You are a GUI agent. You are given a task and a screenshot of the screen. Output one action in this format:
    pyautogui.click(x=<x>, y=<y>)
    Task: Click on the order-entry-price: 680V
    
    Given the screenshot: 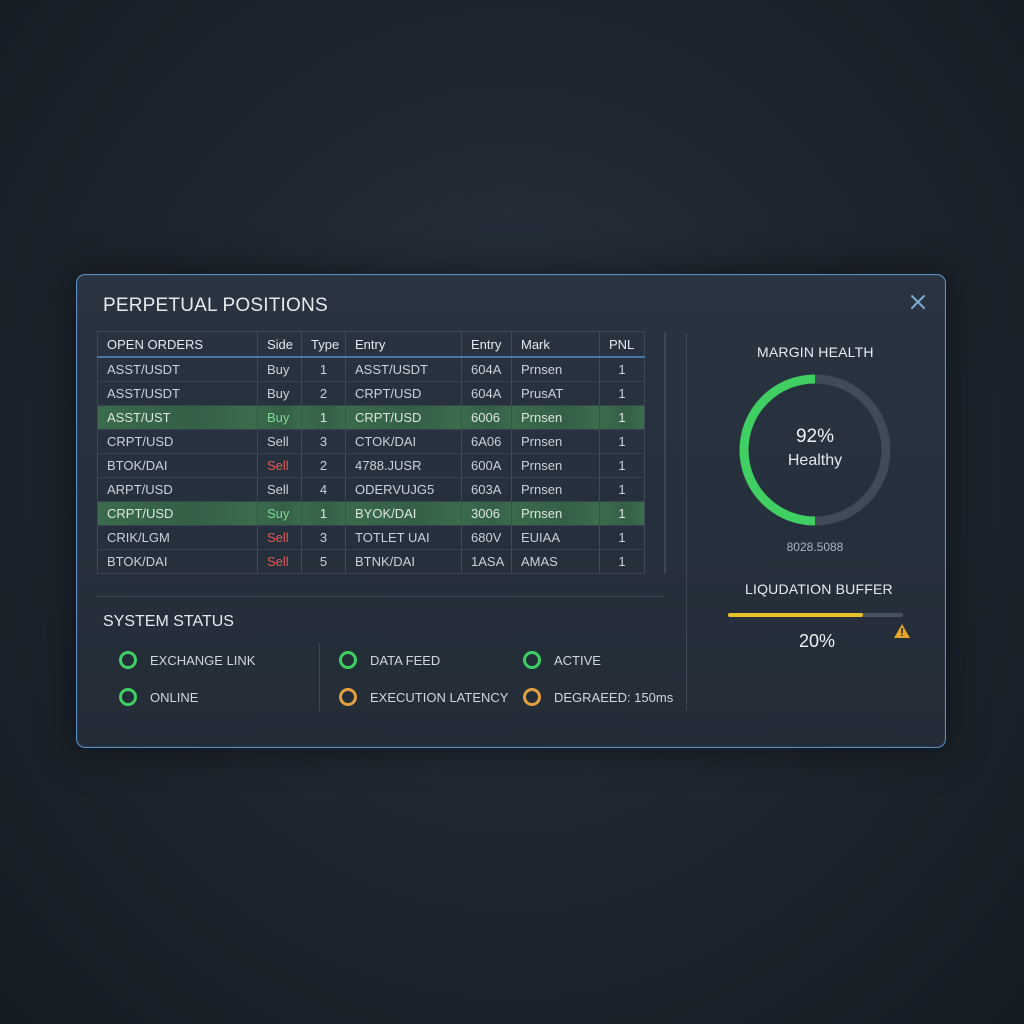 What is the action you would take?
    pyautogui.click(x=486, y=537)
    